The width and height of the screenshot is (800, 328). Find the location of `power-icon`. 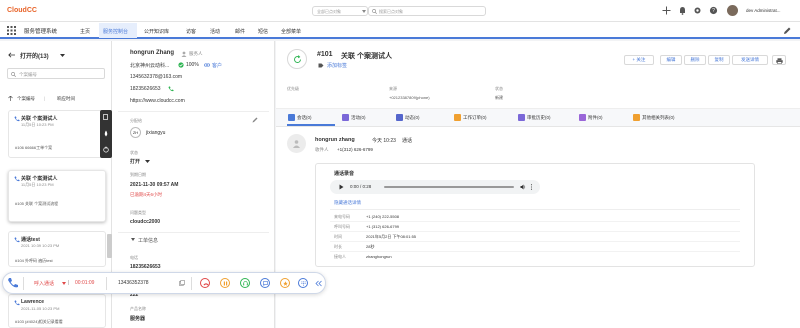

power-icon is located at coordinates (106, 149).